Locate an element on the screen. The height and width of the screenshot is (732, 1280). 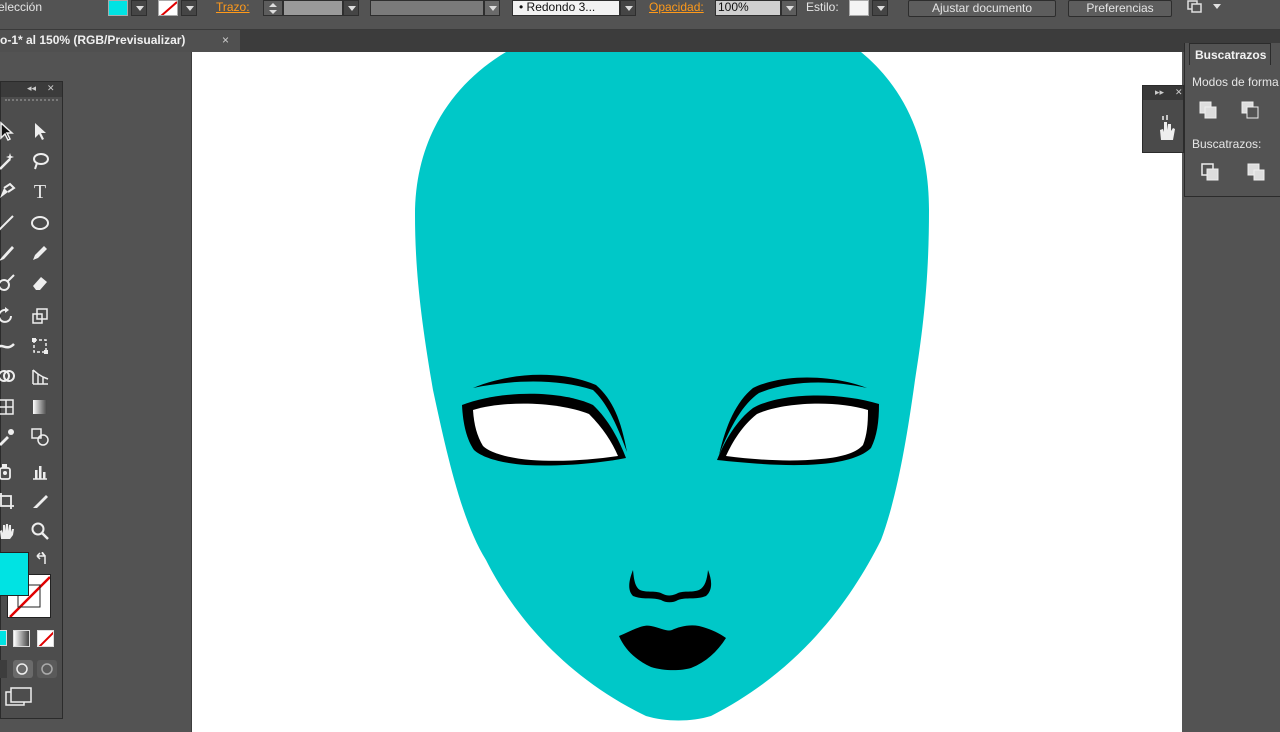
document-tab-title: o-1* al 150% (RGB/Previsualizar) is located at coordinates (93, 40).